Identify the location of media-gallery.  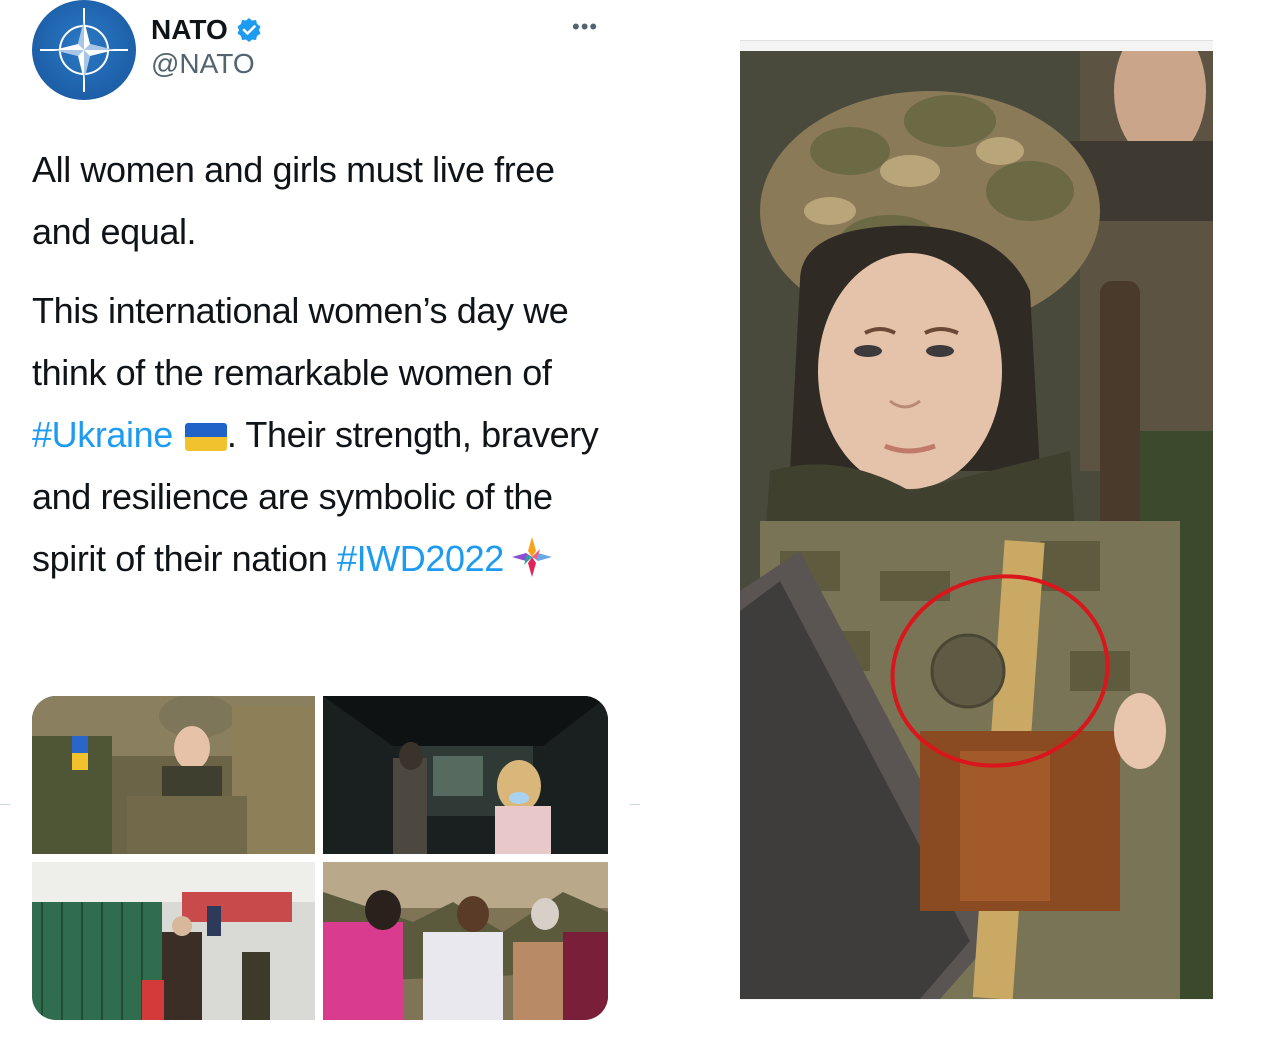
(320, 858).